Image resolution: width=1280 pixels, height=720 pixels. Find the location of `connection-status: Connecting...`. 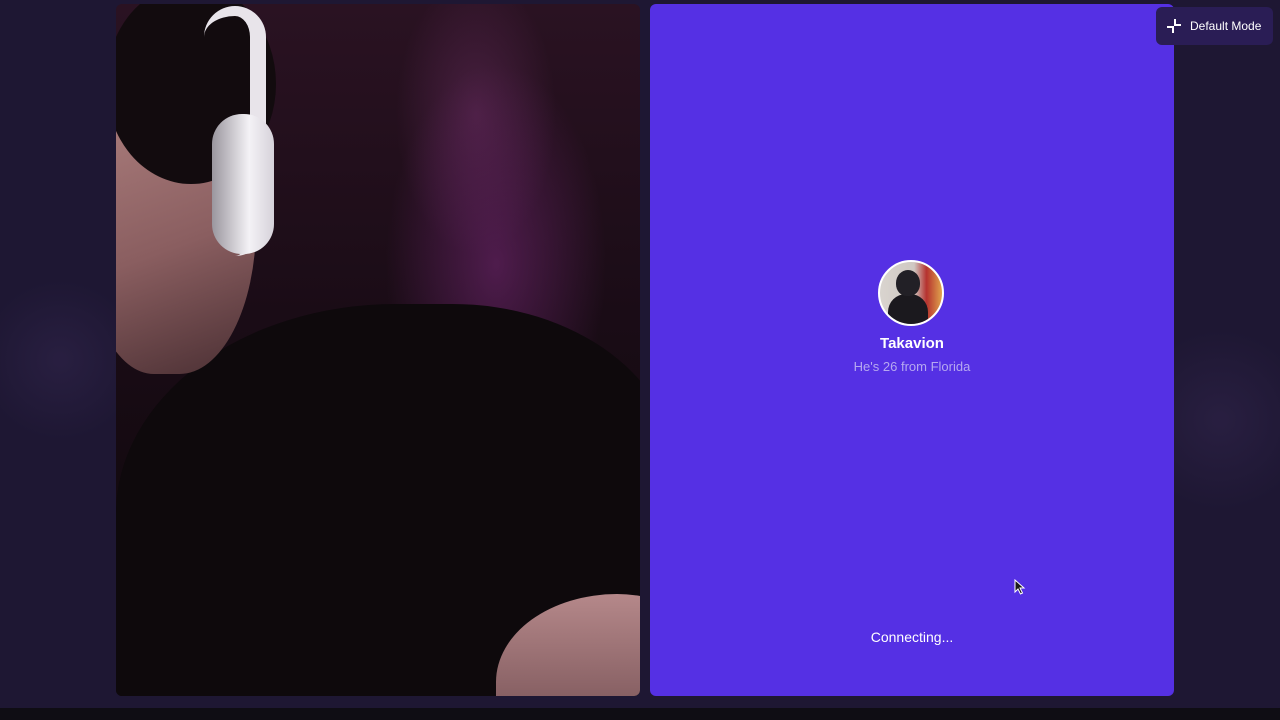

connection-status: Connecting... is located at coordinates (912, 637).